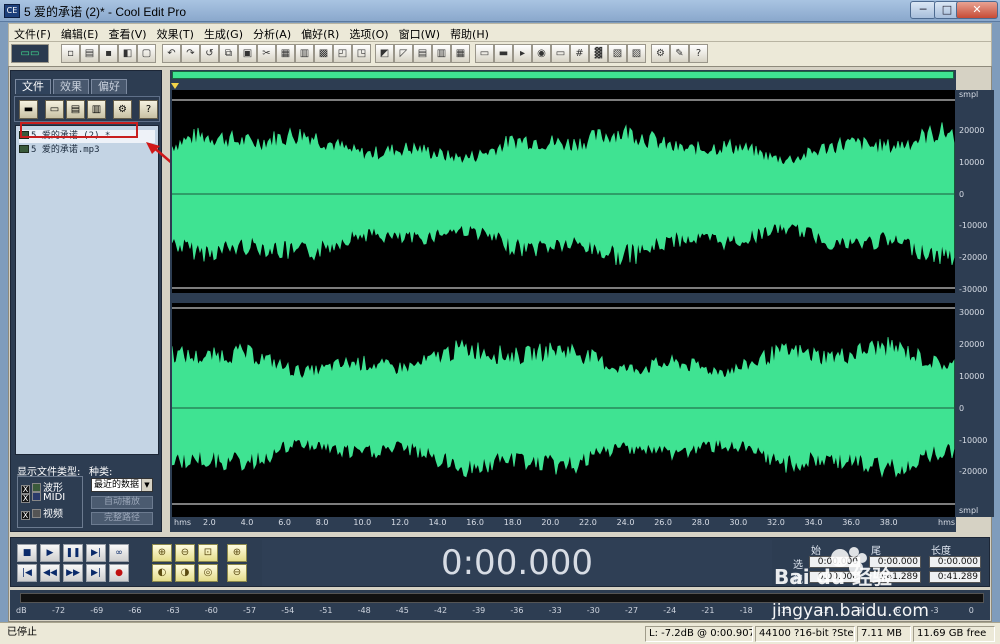  What do you see at coordinates (237, 553) in the screenshot?
I see `zoom-in-v-icon: ⊕` at bounding box center [237, 553].